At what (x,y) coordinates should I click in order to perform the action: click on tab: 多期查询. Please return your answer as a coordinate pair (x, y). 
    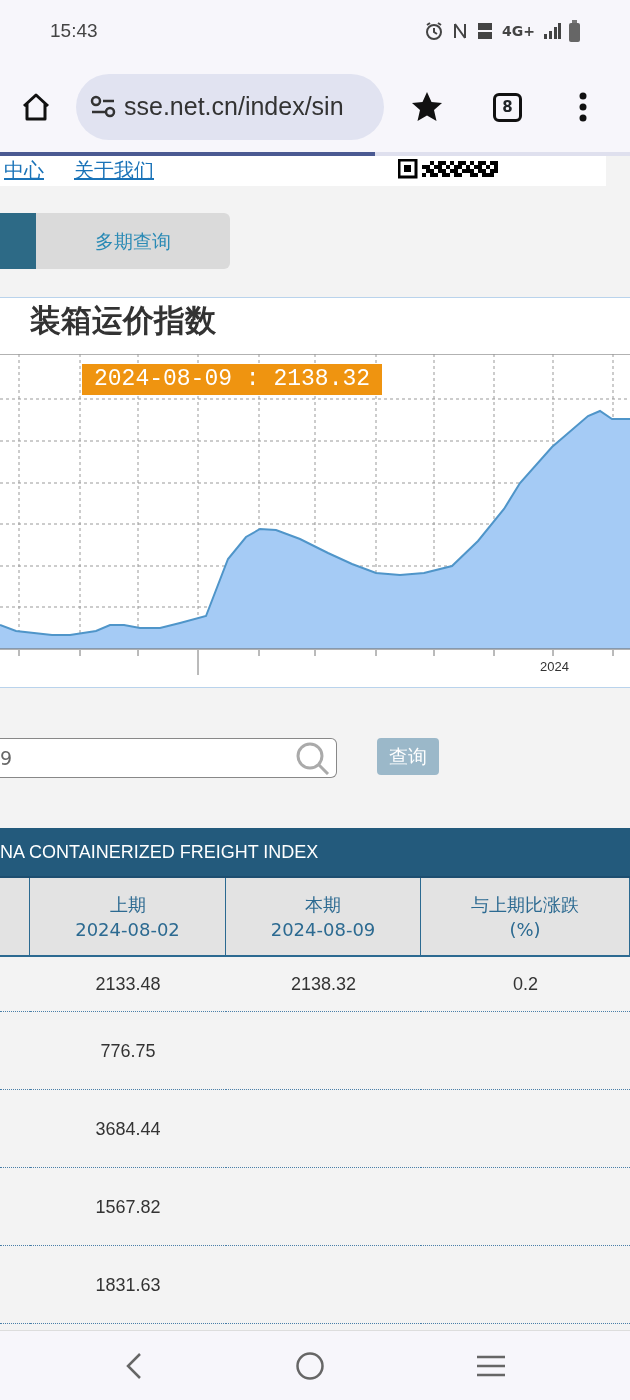
    Looking at the image, I should click on (133, 241).